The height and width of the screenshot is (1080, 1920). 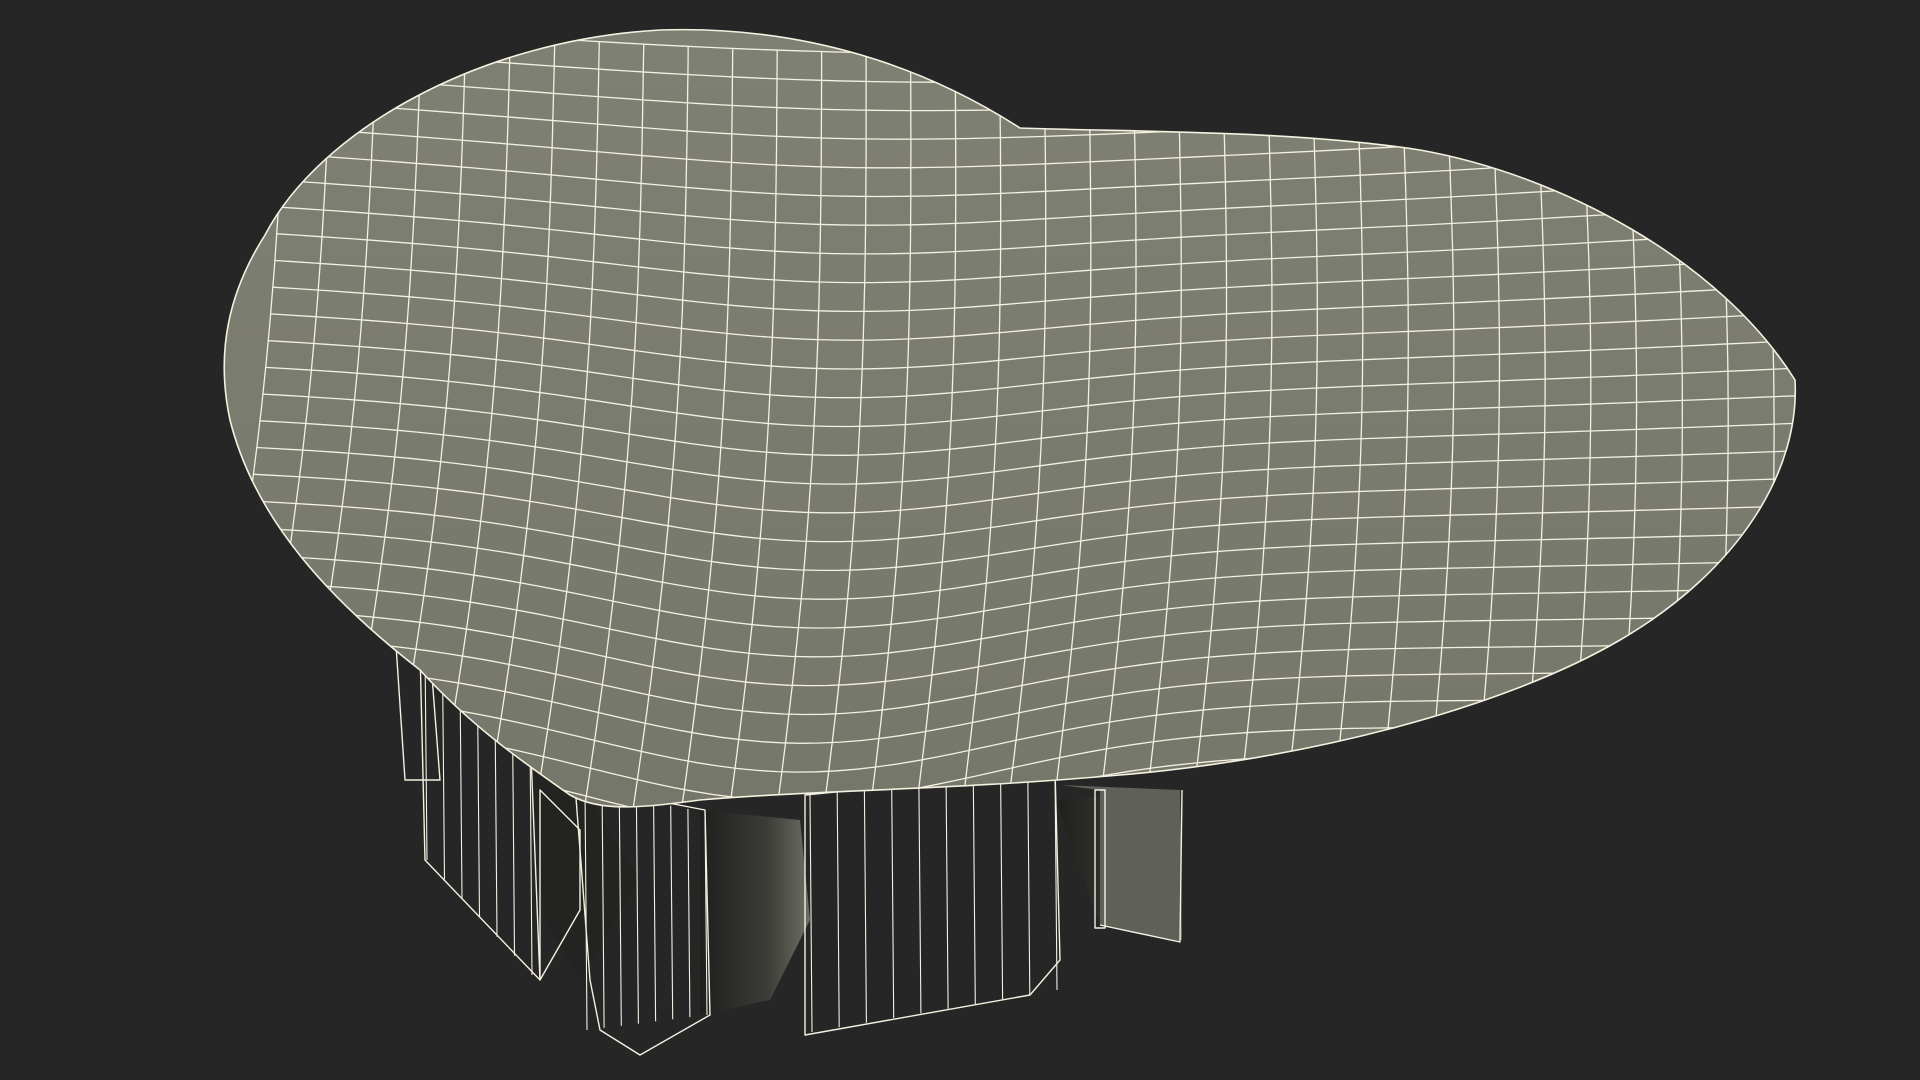 I want to click on leg-front-right-lines, so click(x=933, y=902).